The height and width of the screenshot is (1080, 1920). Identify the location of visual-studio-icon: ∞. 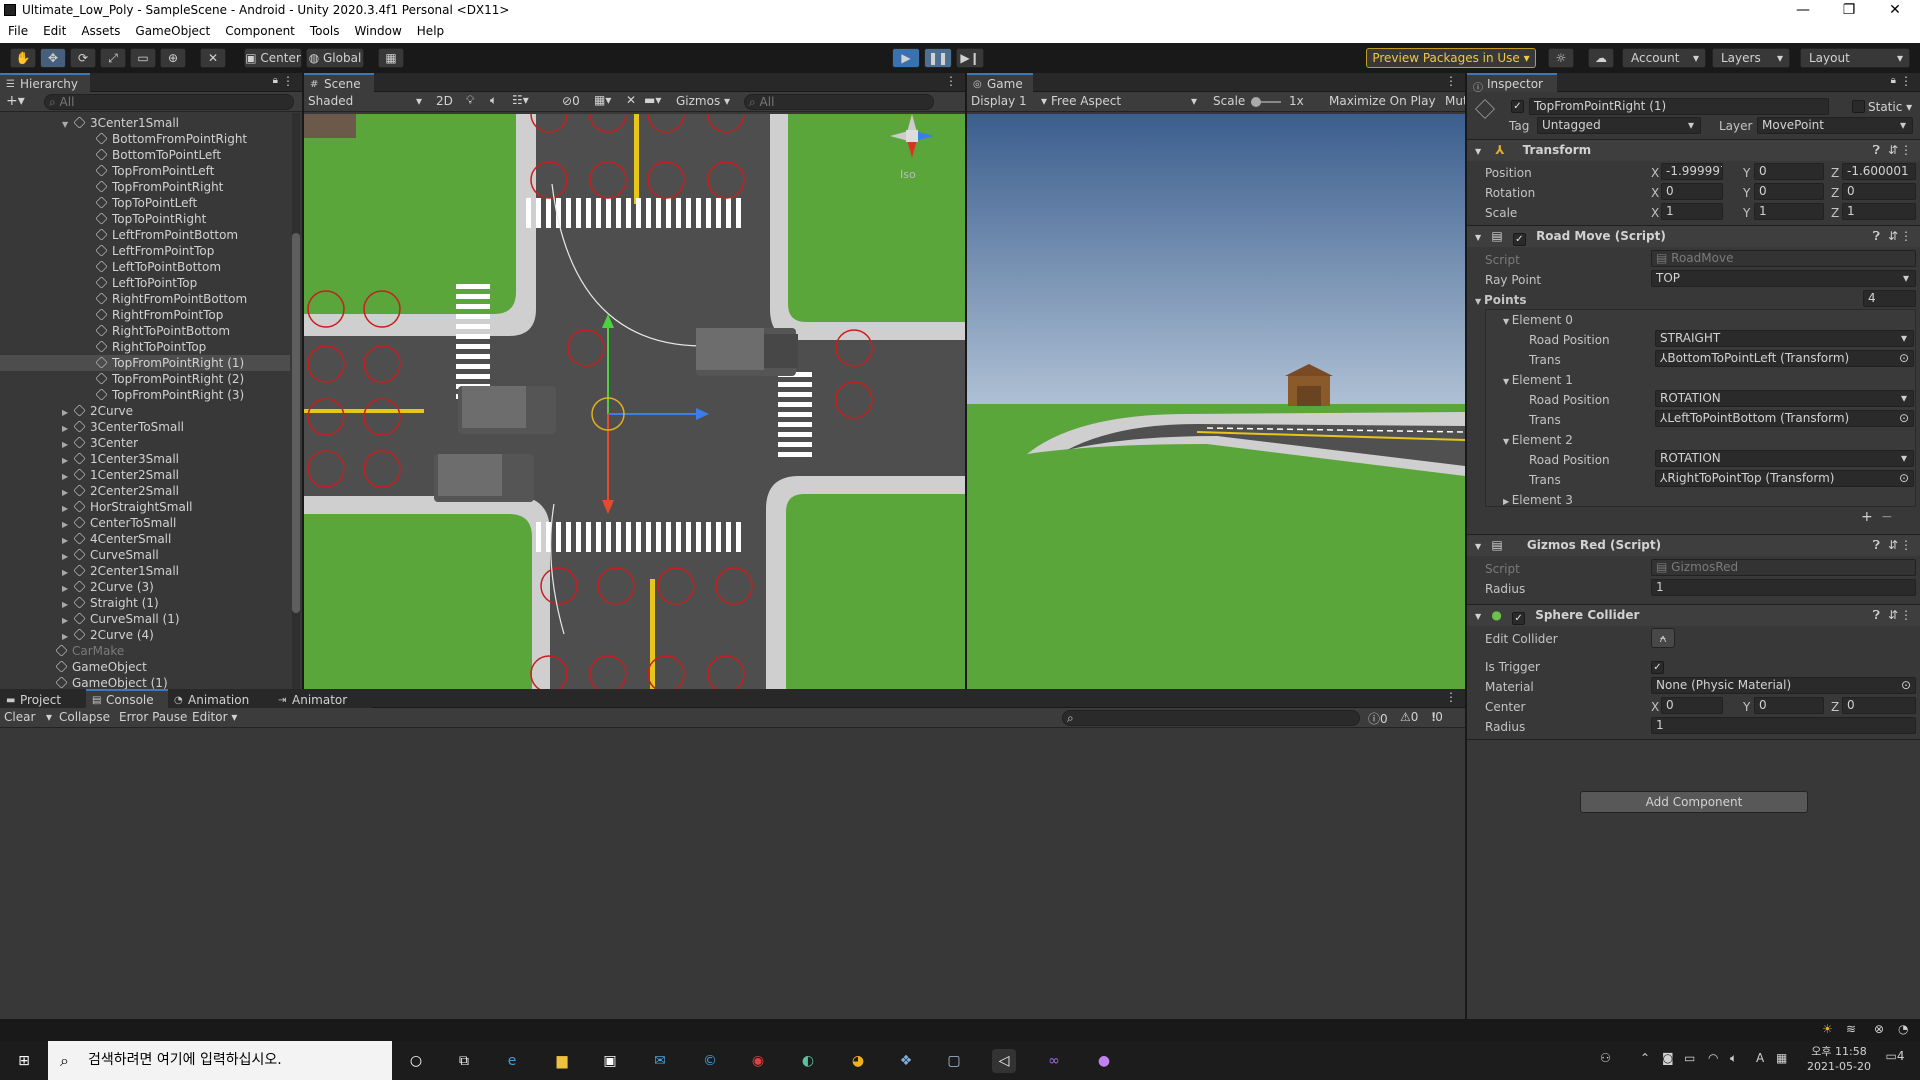
(1054, 1061).